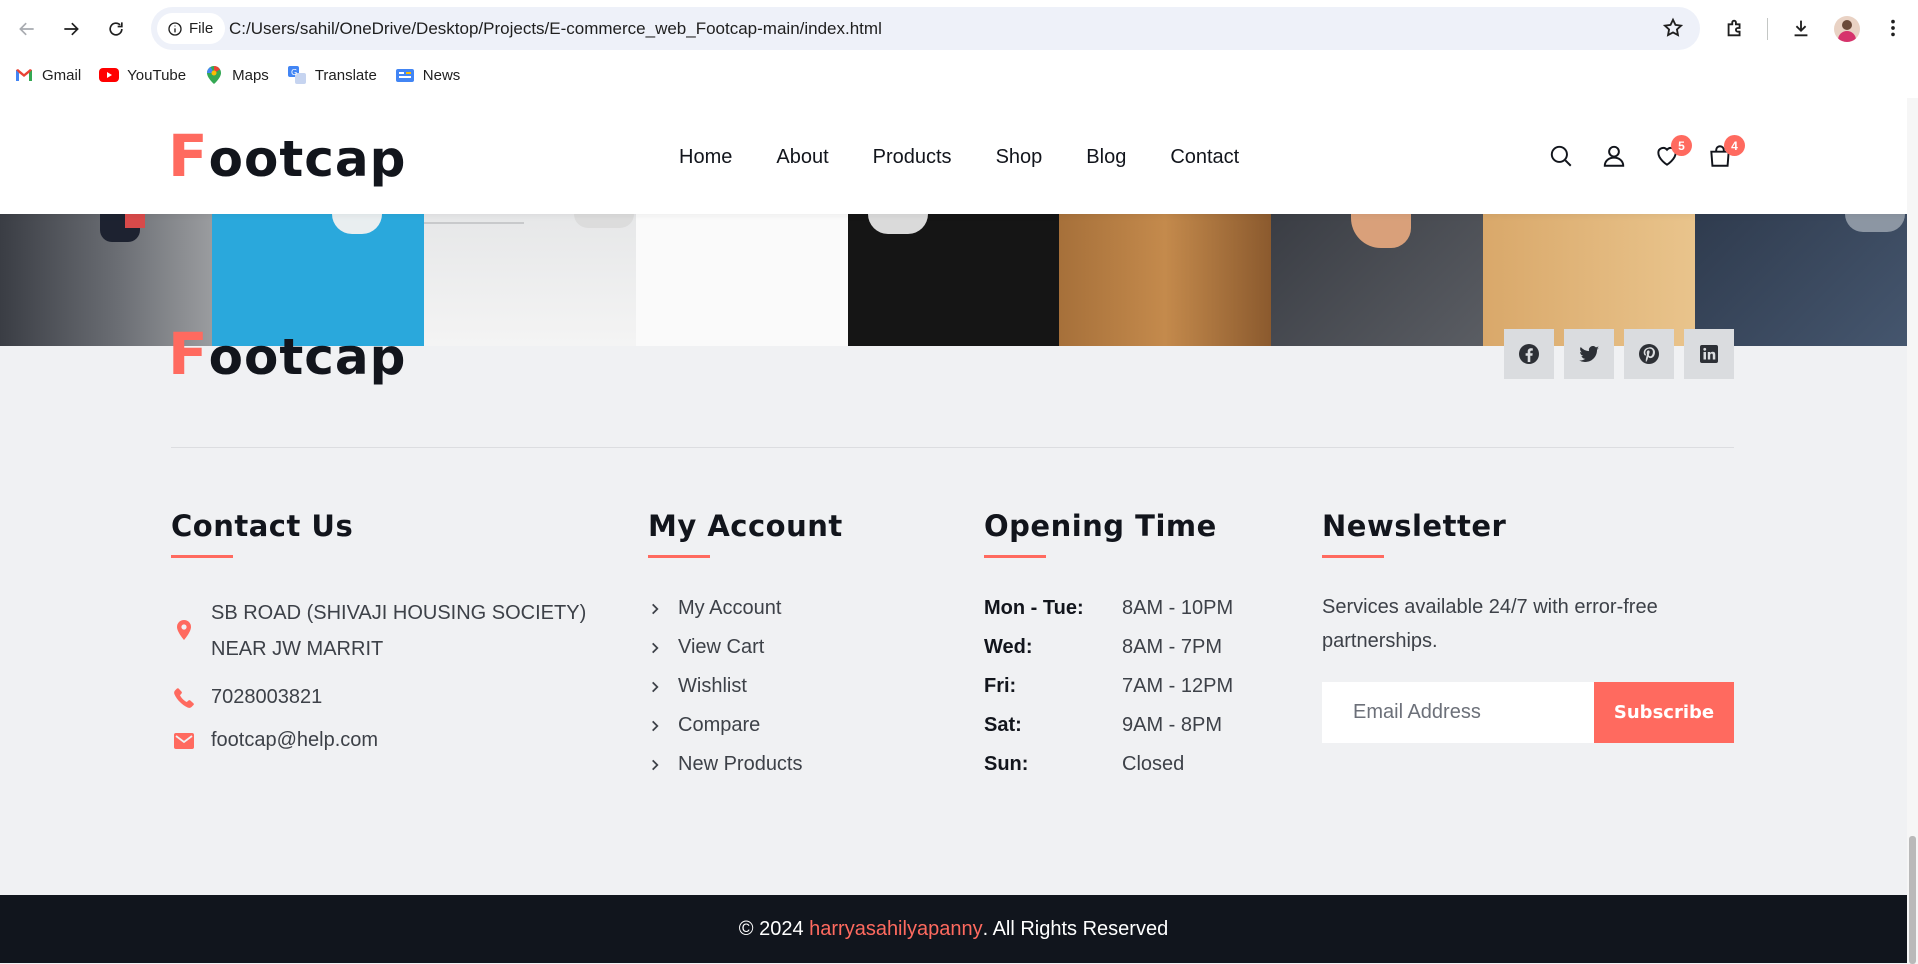 This screenshot has height=964, width=1918. I want to click on browser-menu-button, so click(1893, 28).